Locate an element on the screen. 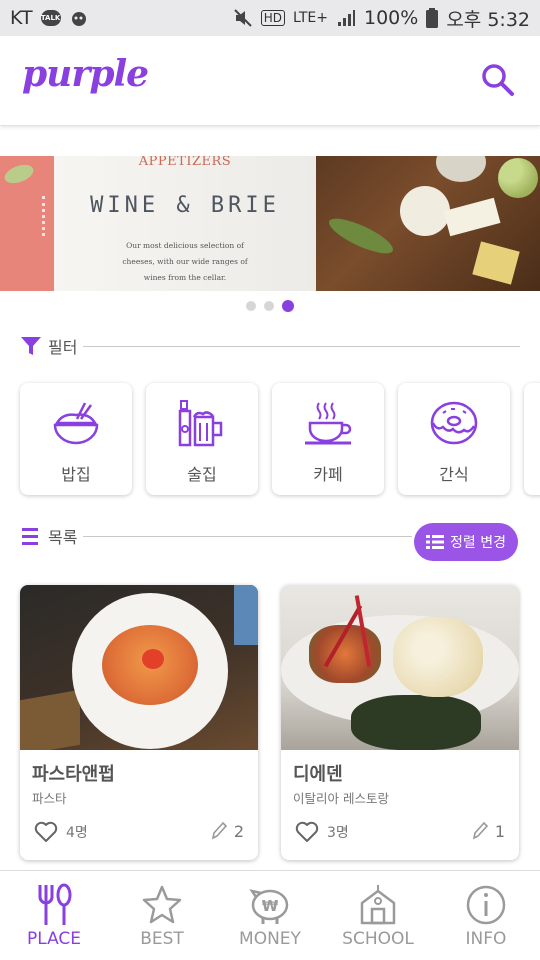 The height and width of the screenshot is (960, 540). grapes-decoration is located at coordinates (518, 178).